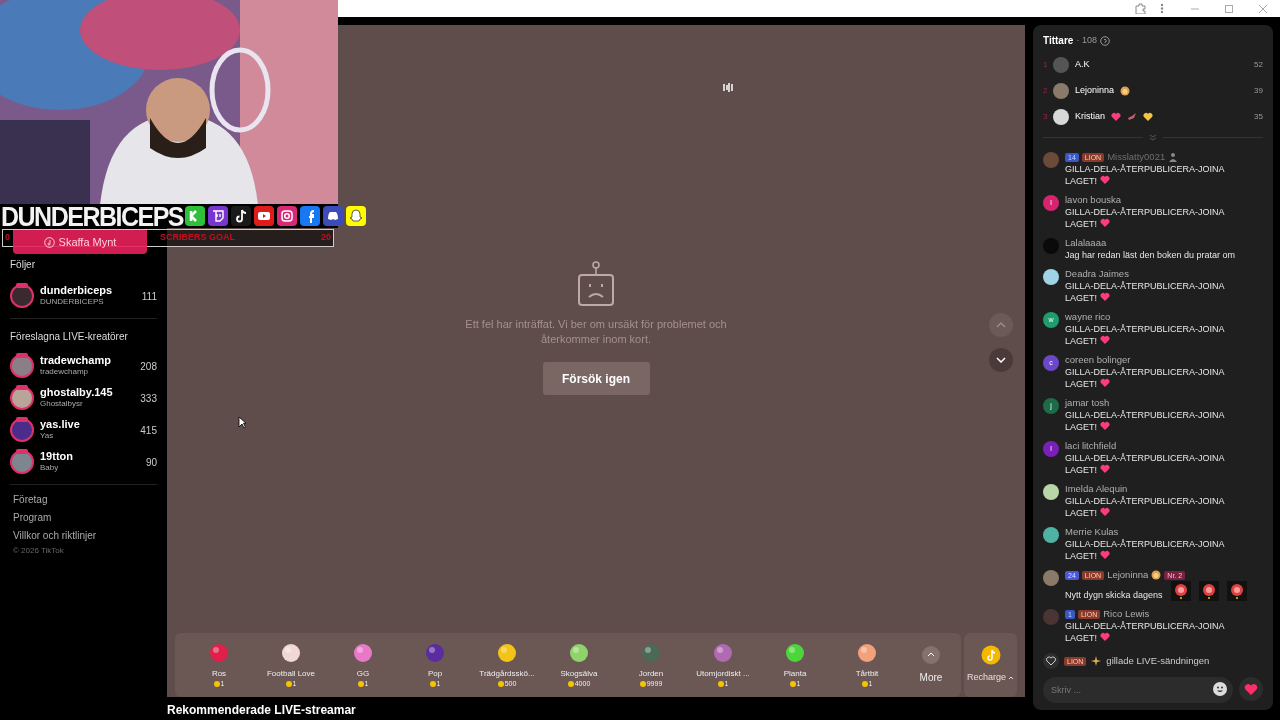 Image resolution: width=1280 pixels, height=720 pixels. Describe the element at coordinates (83, 500) in the screenshot. I see `footer-link: Företag` at that location.